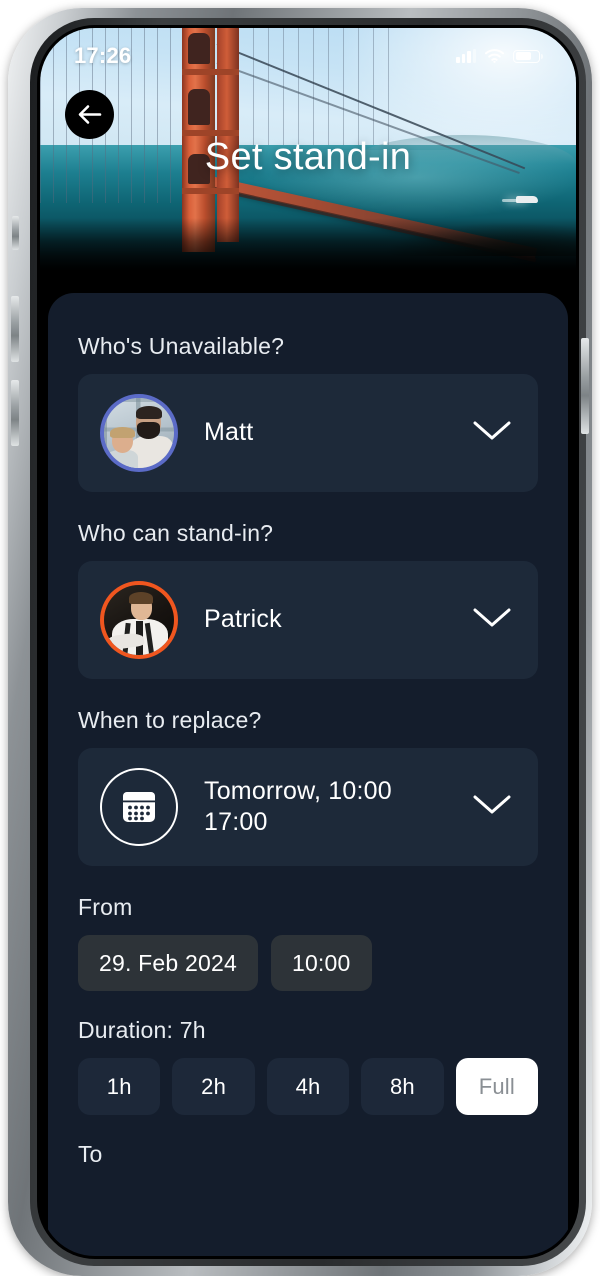  I want to click on status-bar: 17:26, so click(308, 56).